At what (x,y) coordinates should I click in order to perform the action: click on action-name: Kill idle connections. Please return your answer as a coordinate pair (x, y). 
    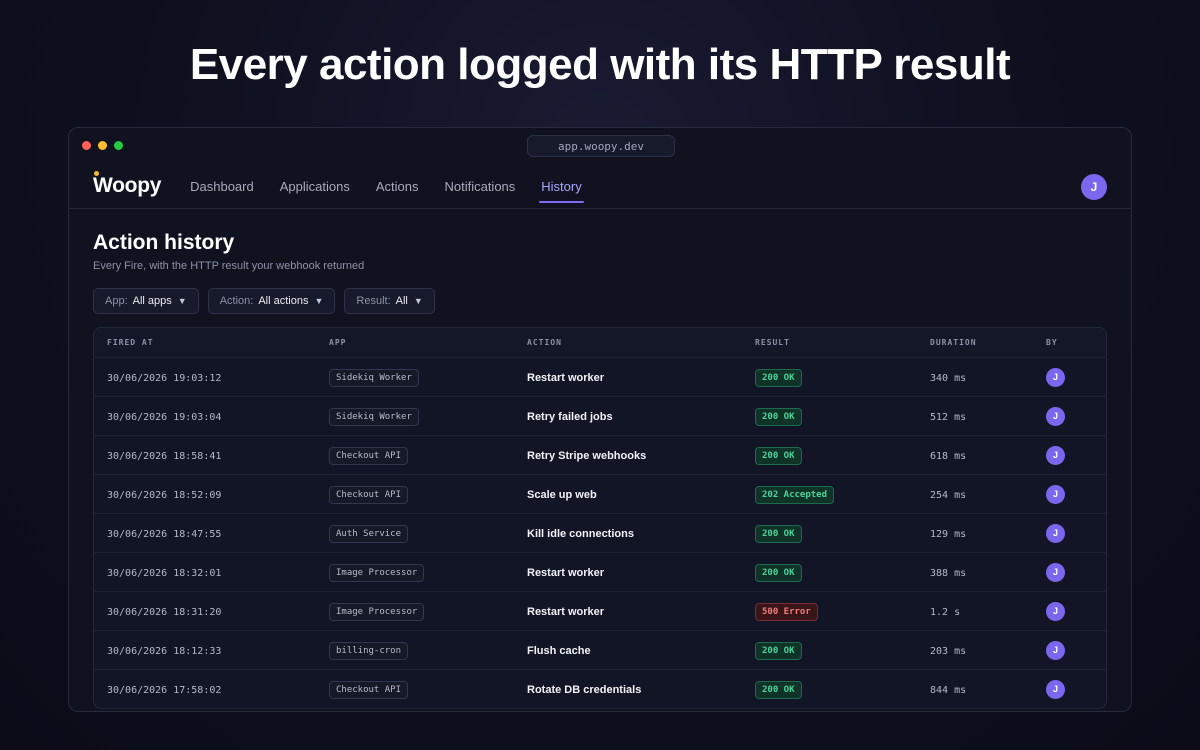
    Looking at the image, I should click on (580, 534).